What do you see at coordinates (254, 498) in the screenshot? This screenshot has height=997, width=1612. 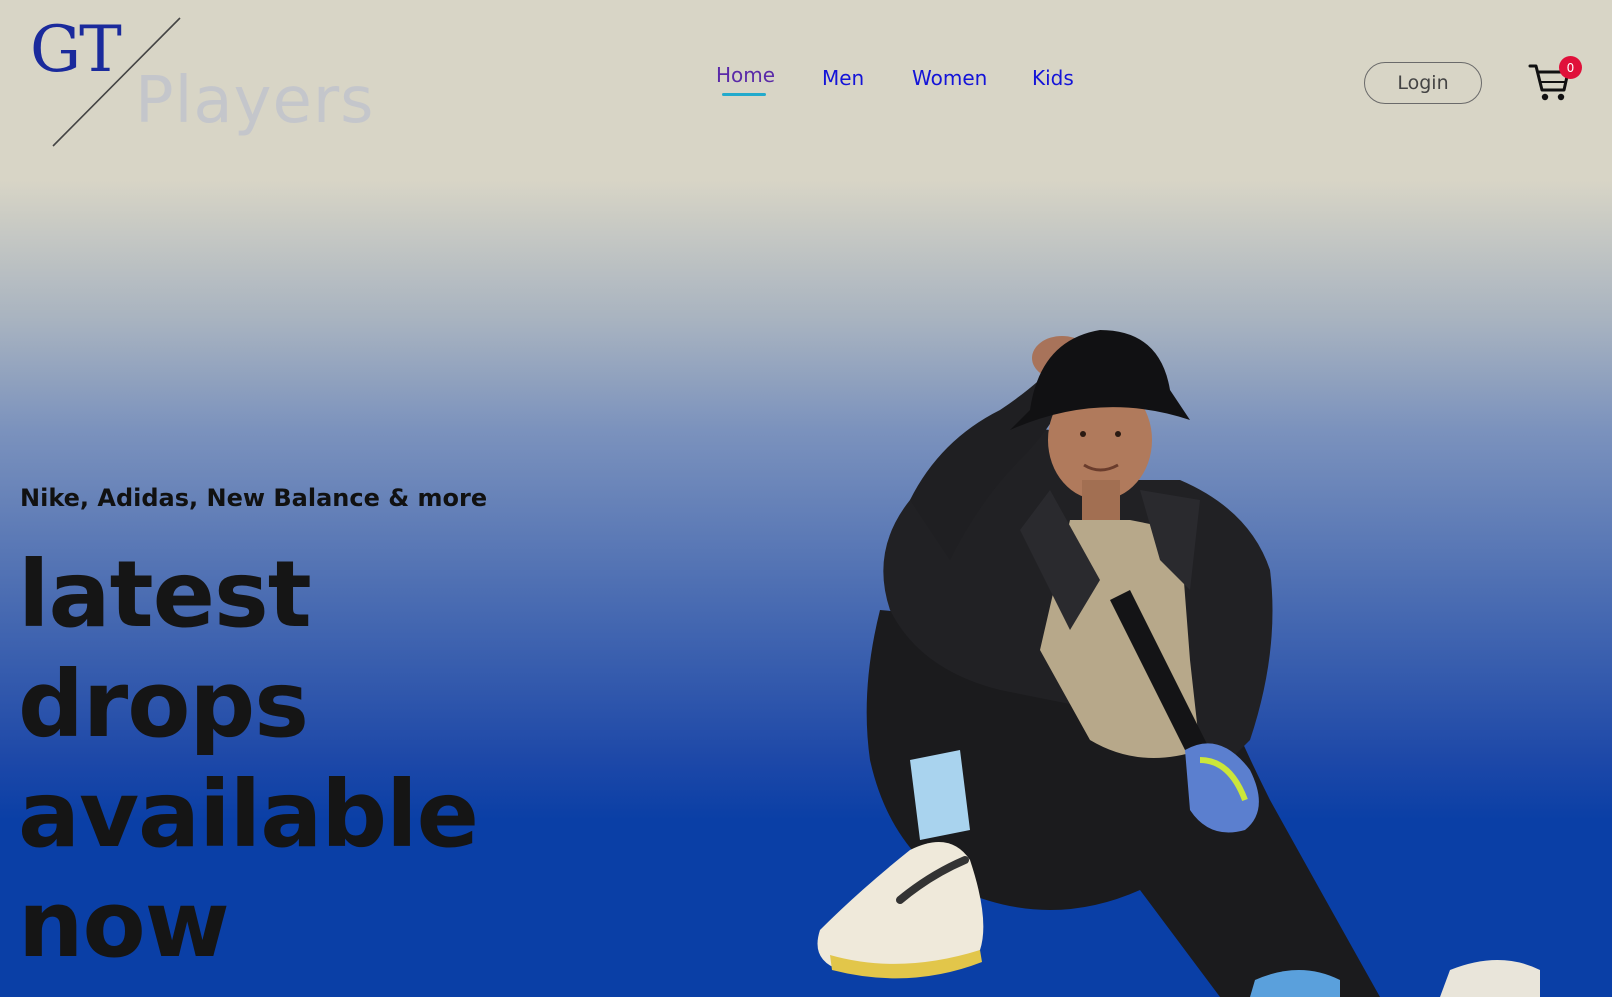 I see `hero-brands-tagline: Nike, Adidas, New Balance & more` at bounding box center [254, 498].